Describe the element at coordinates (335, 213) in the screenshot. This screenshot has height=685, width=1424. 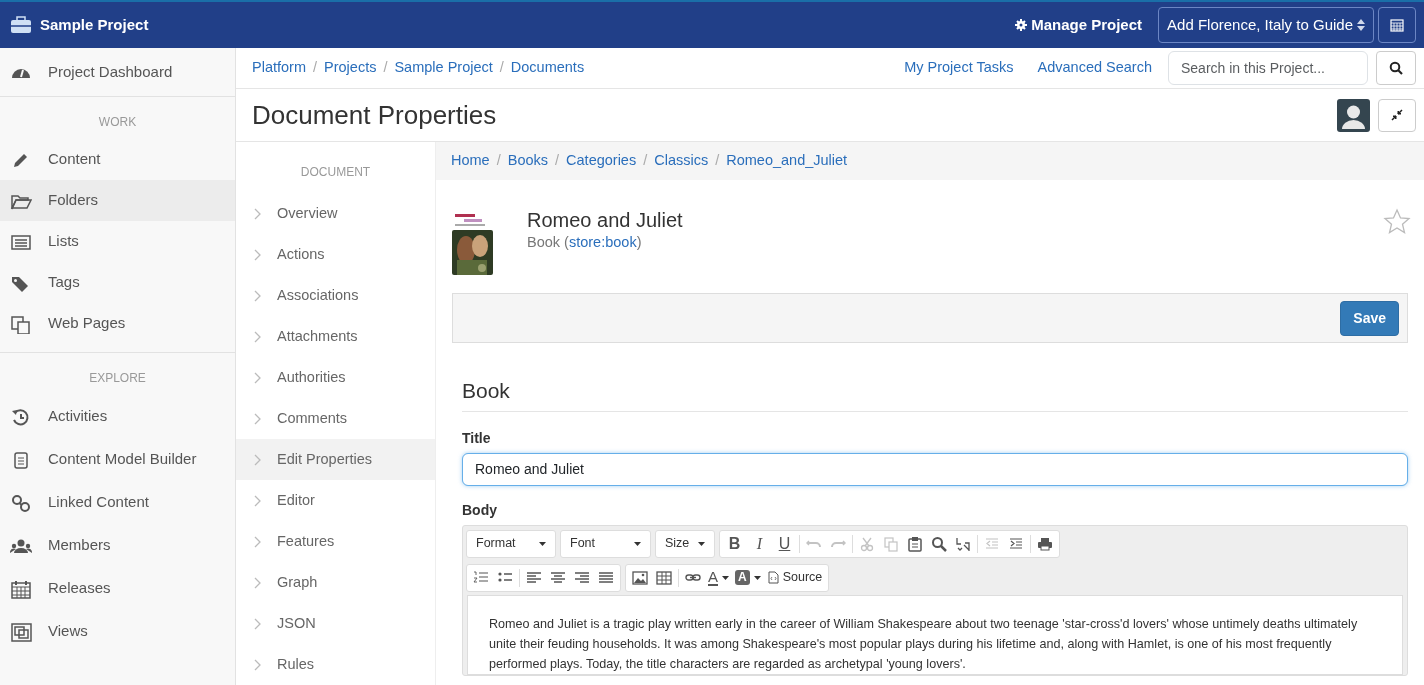
I see `document-nav-item: Overview` at that location.